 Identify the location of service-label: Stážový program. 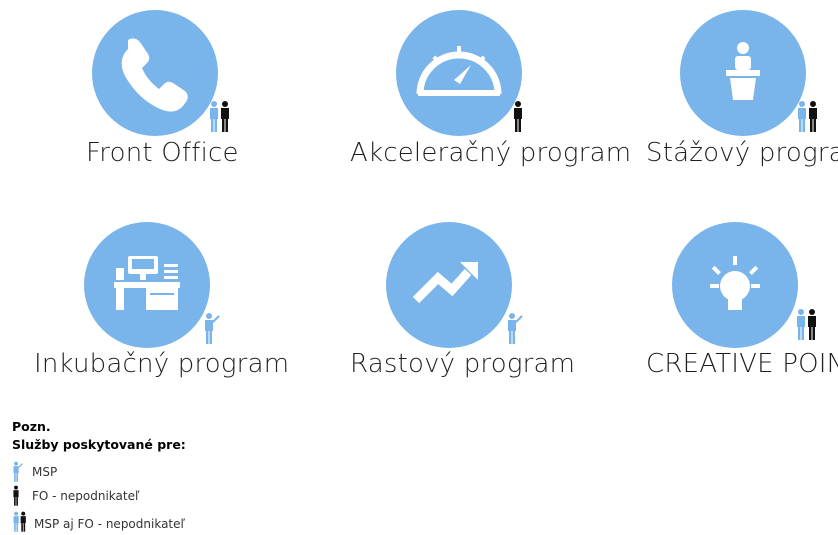
(742, 153).